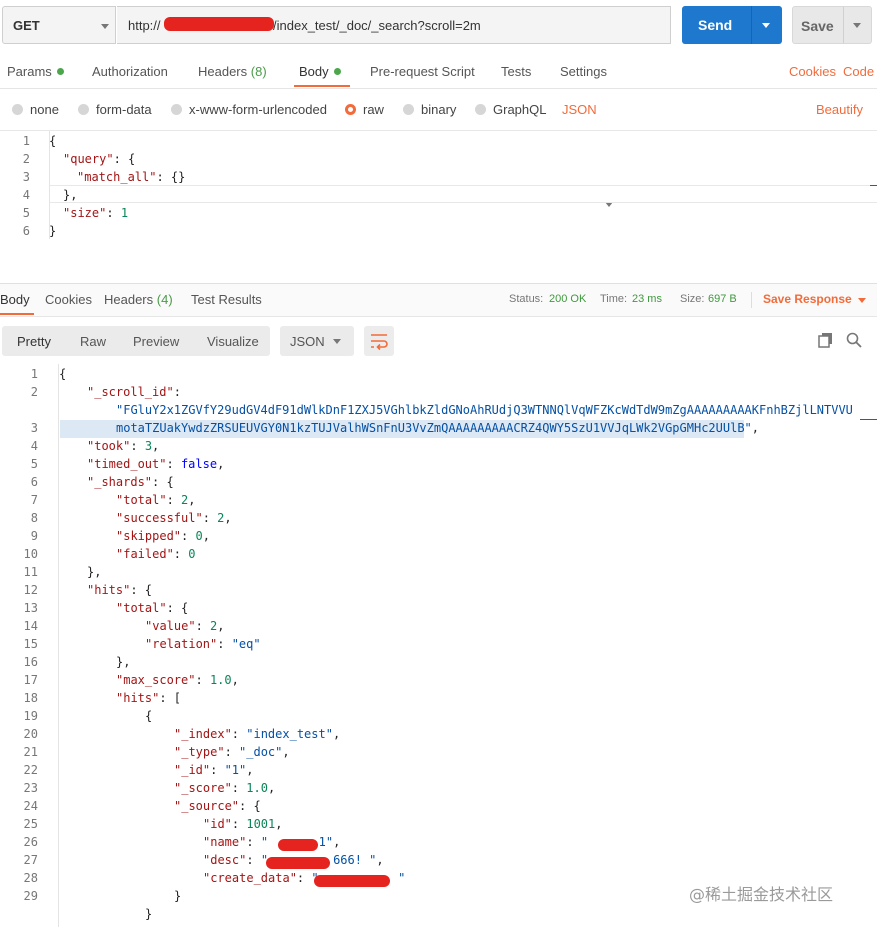 This screenshot has width=877, height=927. What do you see at coordinates (117, 177) in the screenshot?
I see `json-key: "match_all"` at bounding box center [117, 177].